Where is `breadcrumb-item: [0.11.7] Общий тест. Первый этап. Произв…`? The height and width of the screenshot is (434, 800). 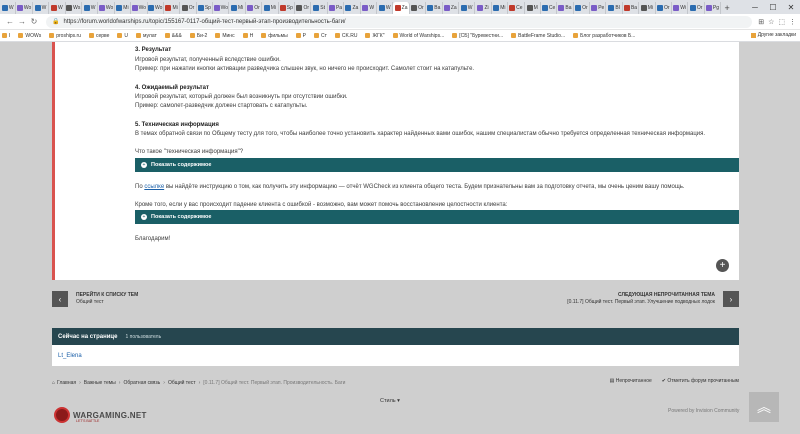
breadcrumb-item: [0.11.7] Общий тест. Первый этап. Произв… is located at coordinates (274, 383).